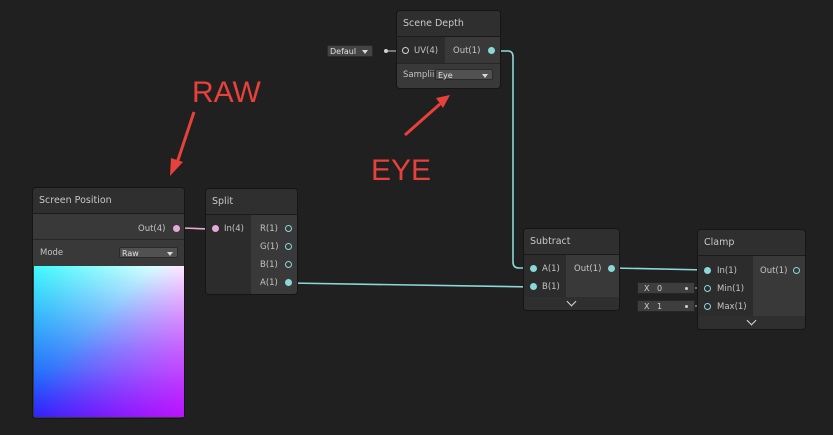 Image resolution: width=833 pixels, height=435 pixels. I want to click on mode-value: Raw, so click(130, 253).